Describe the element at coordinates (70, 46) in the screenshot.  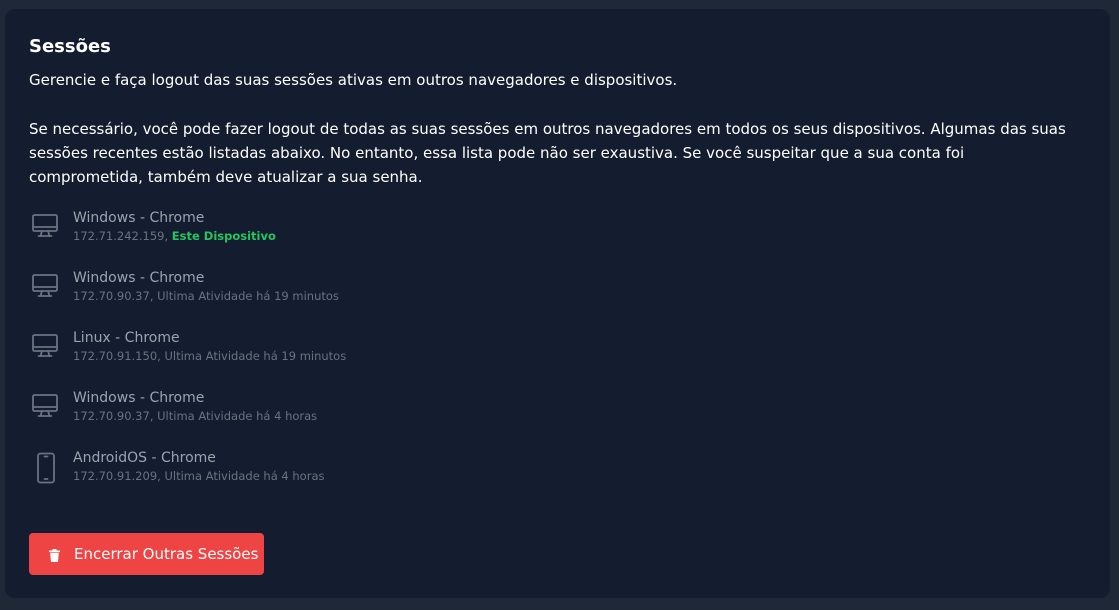
I see `section-title: Sessões` at that location.